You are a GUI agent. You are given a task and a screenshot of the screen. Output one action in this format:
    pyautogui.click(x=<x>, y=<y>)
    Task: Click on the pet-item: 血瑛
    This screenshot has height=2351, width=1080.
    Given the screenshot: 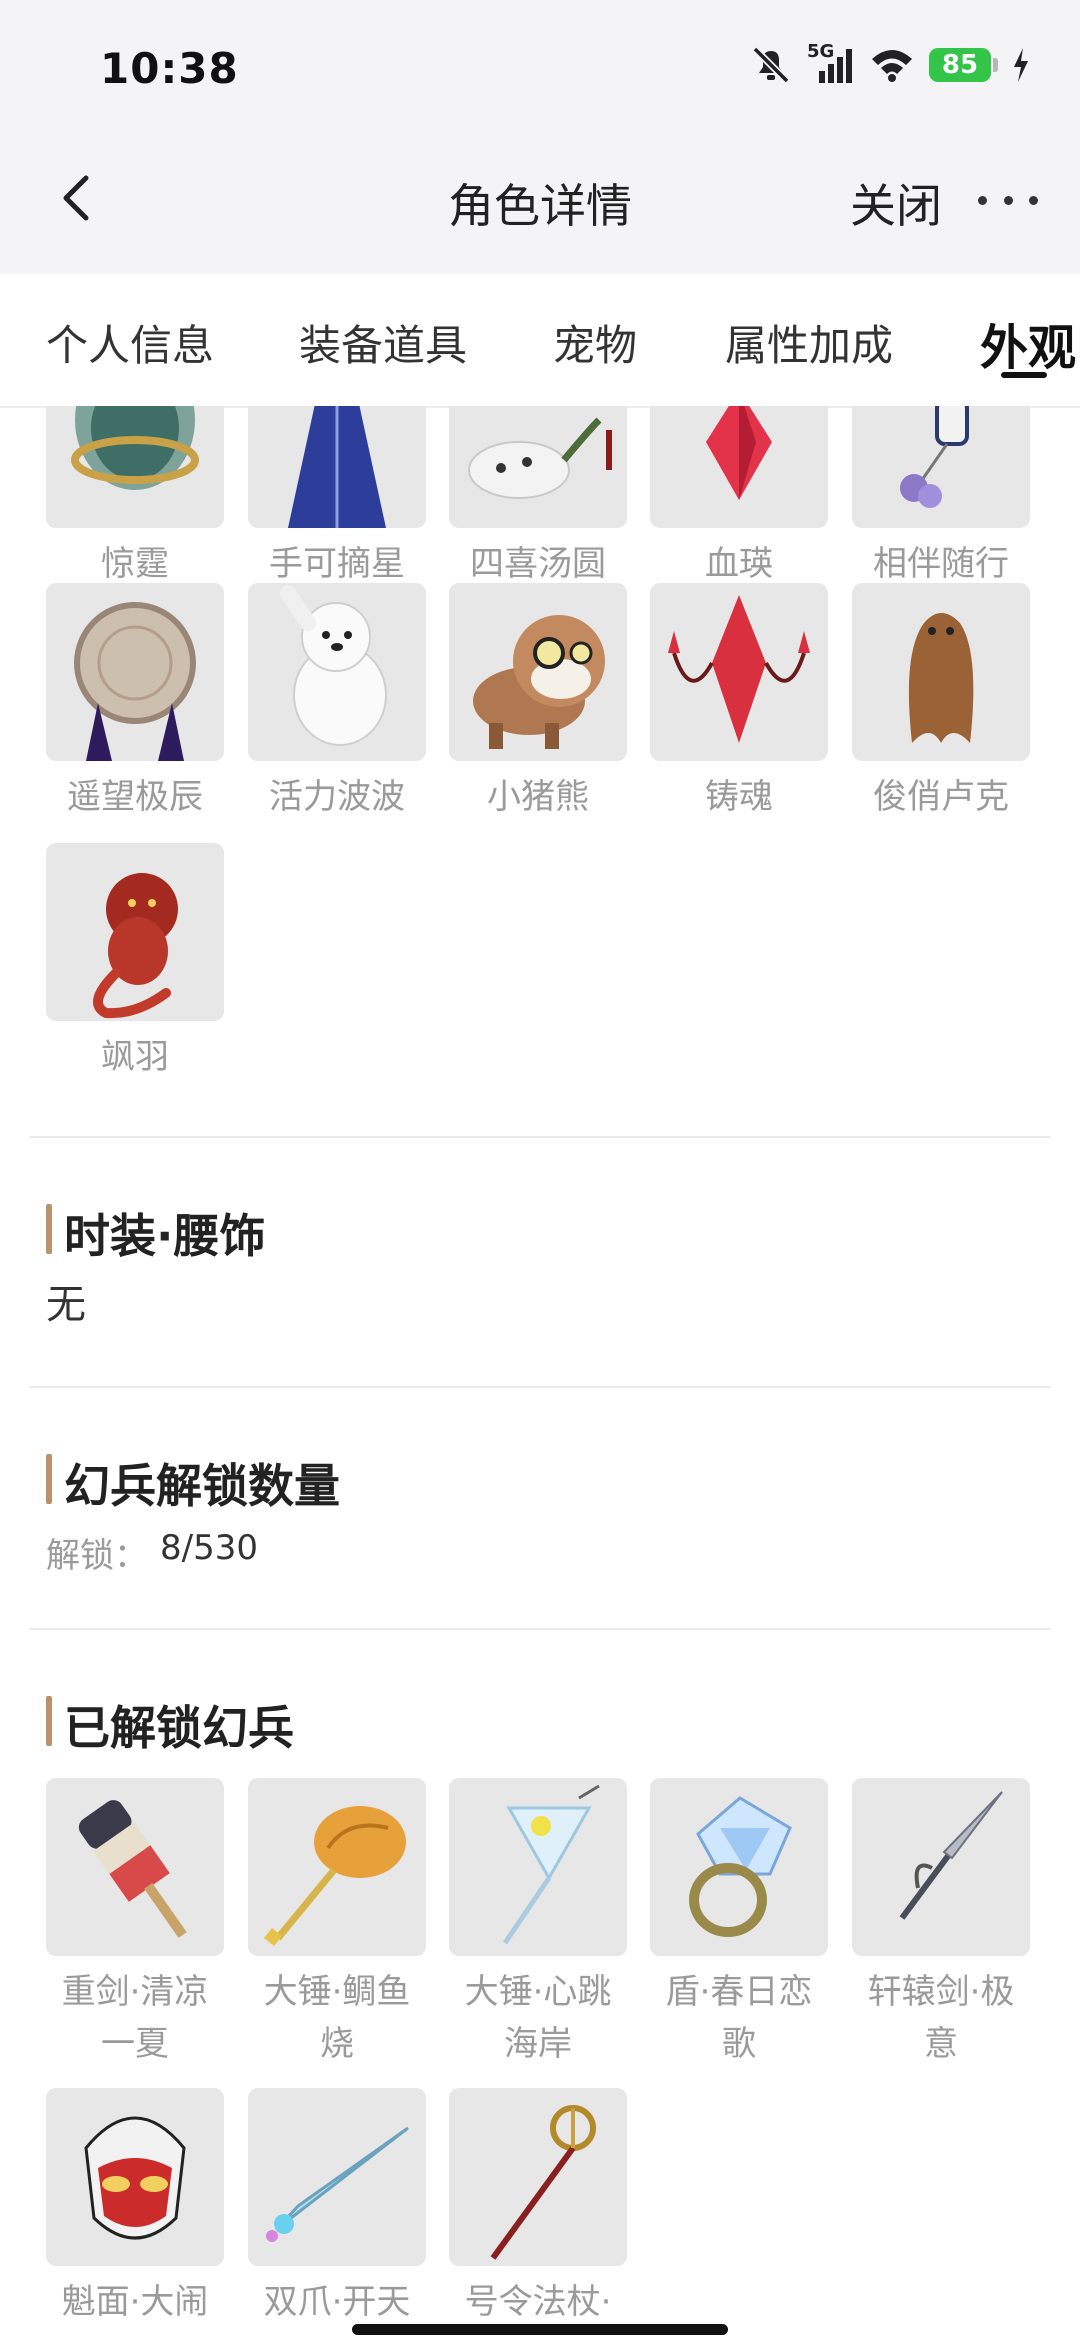 What is the action you would take?
    pyautogui.click(x=739, y=498)
    